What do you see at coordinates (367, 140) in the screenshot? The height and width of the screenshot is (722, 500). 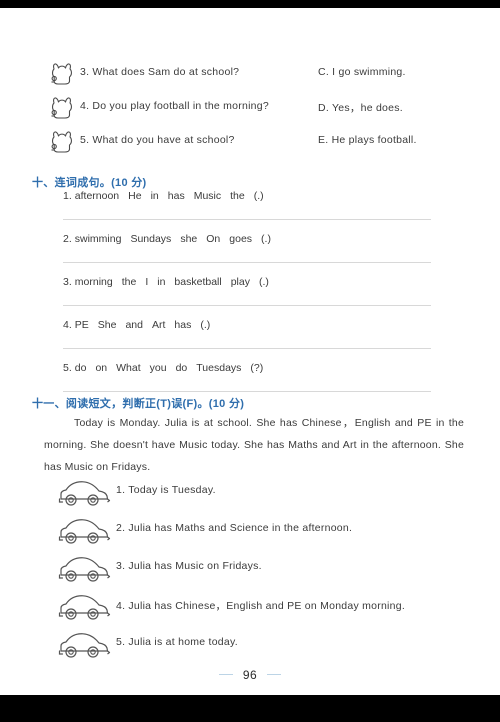 I see `matching-answer: E. He plays football.` at bounding box center [367, 140].